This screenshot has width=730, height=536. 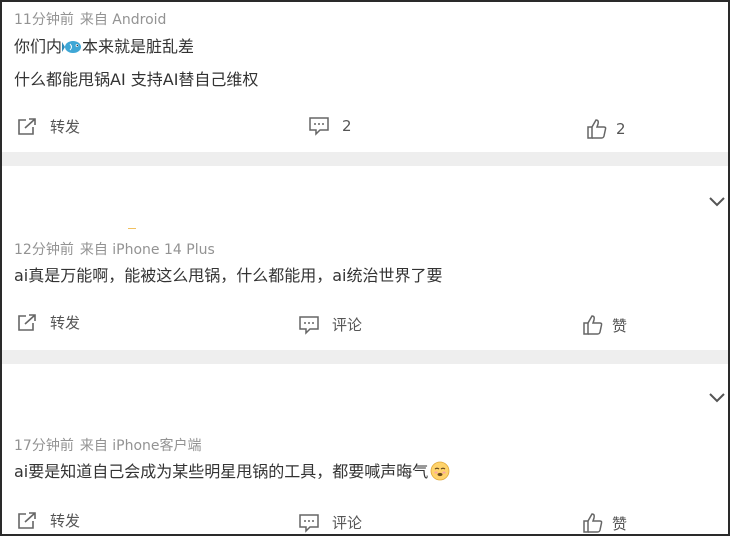 What do you see at coordinates (44, 20) in the screenshot?
I see `comment-time: 11分钟前` at bounding box center [44, 20].